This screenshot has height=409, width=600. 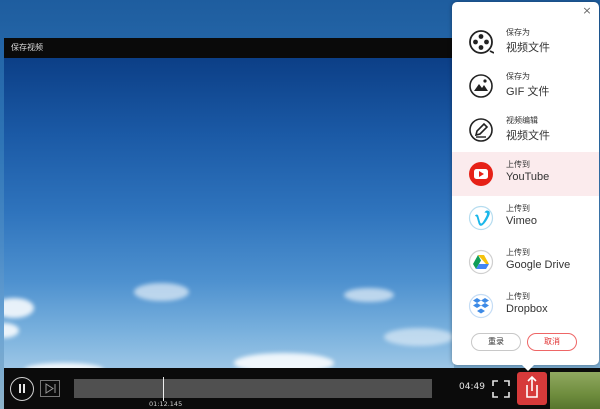 What do you see at coordinates (528, 92) in the screenshot?
I see `option-label: GIF 文件` at bounding box center [528, 92].